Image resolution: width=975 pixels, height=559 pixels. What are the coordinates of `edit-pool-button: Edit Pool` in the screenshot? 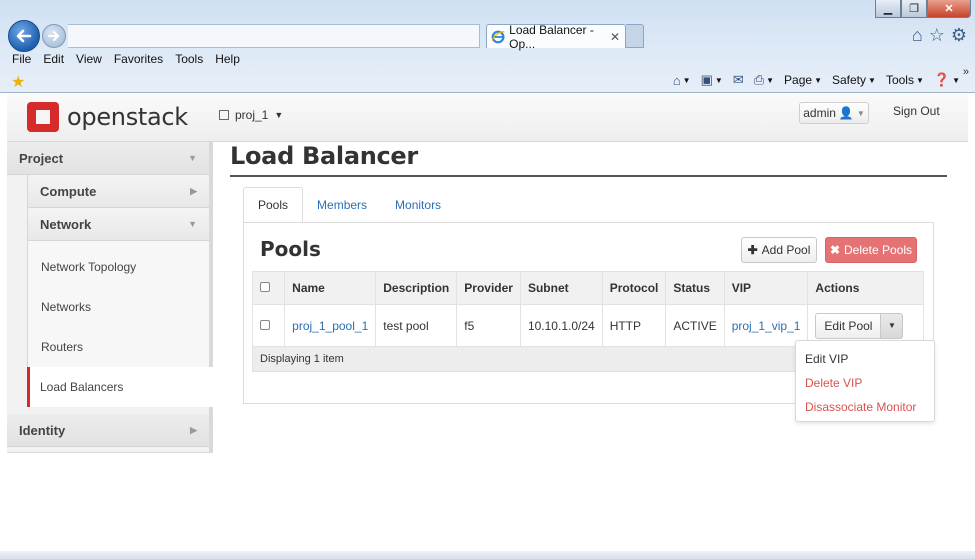 It's located at (848, 325).